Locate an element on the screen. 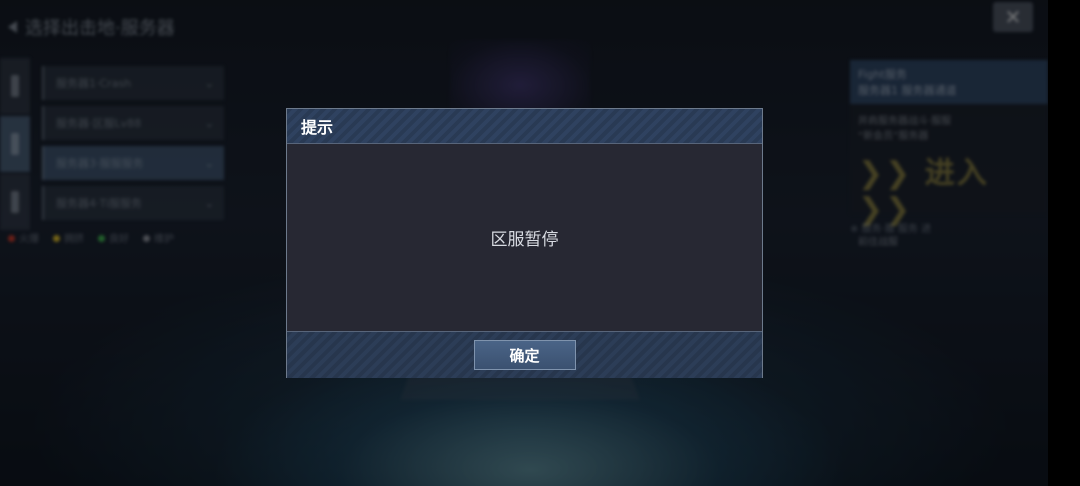  dialog-message: 区服暂停 is located at coordinates (524, 240).